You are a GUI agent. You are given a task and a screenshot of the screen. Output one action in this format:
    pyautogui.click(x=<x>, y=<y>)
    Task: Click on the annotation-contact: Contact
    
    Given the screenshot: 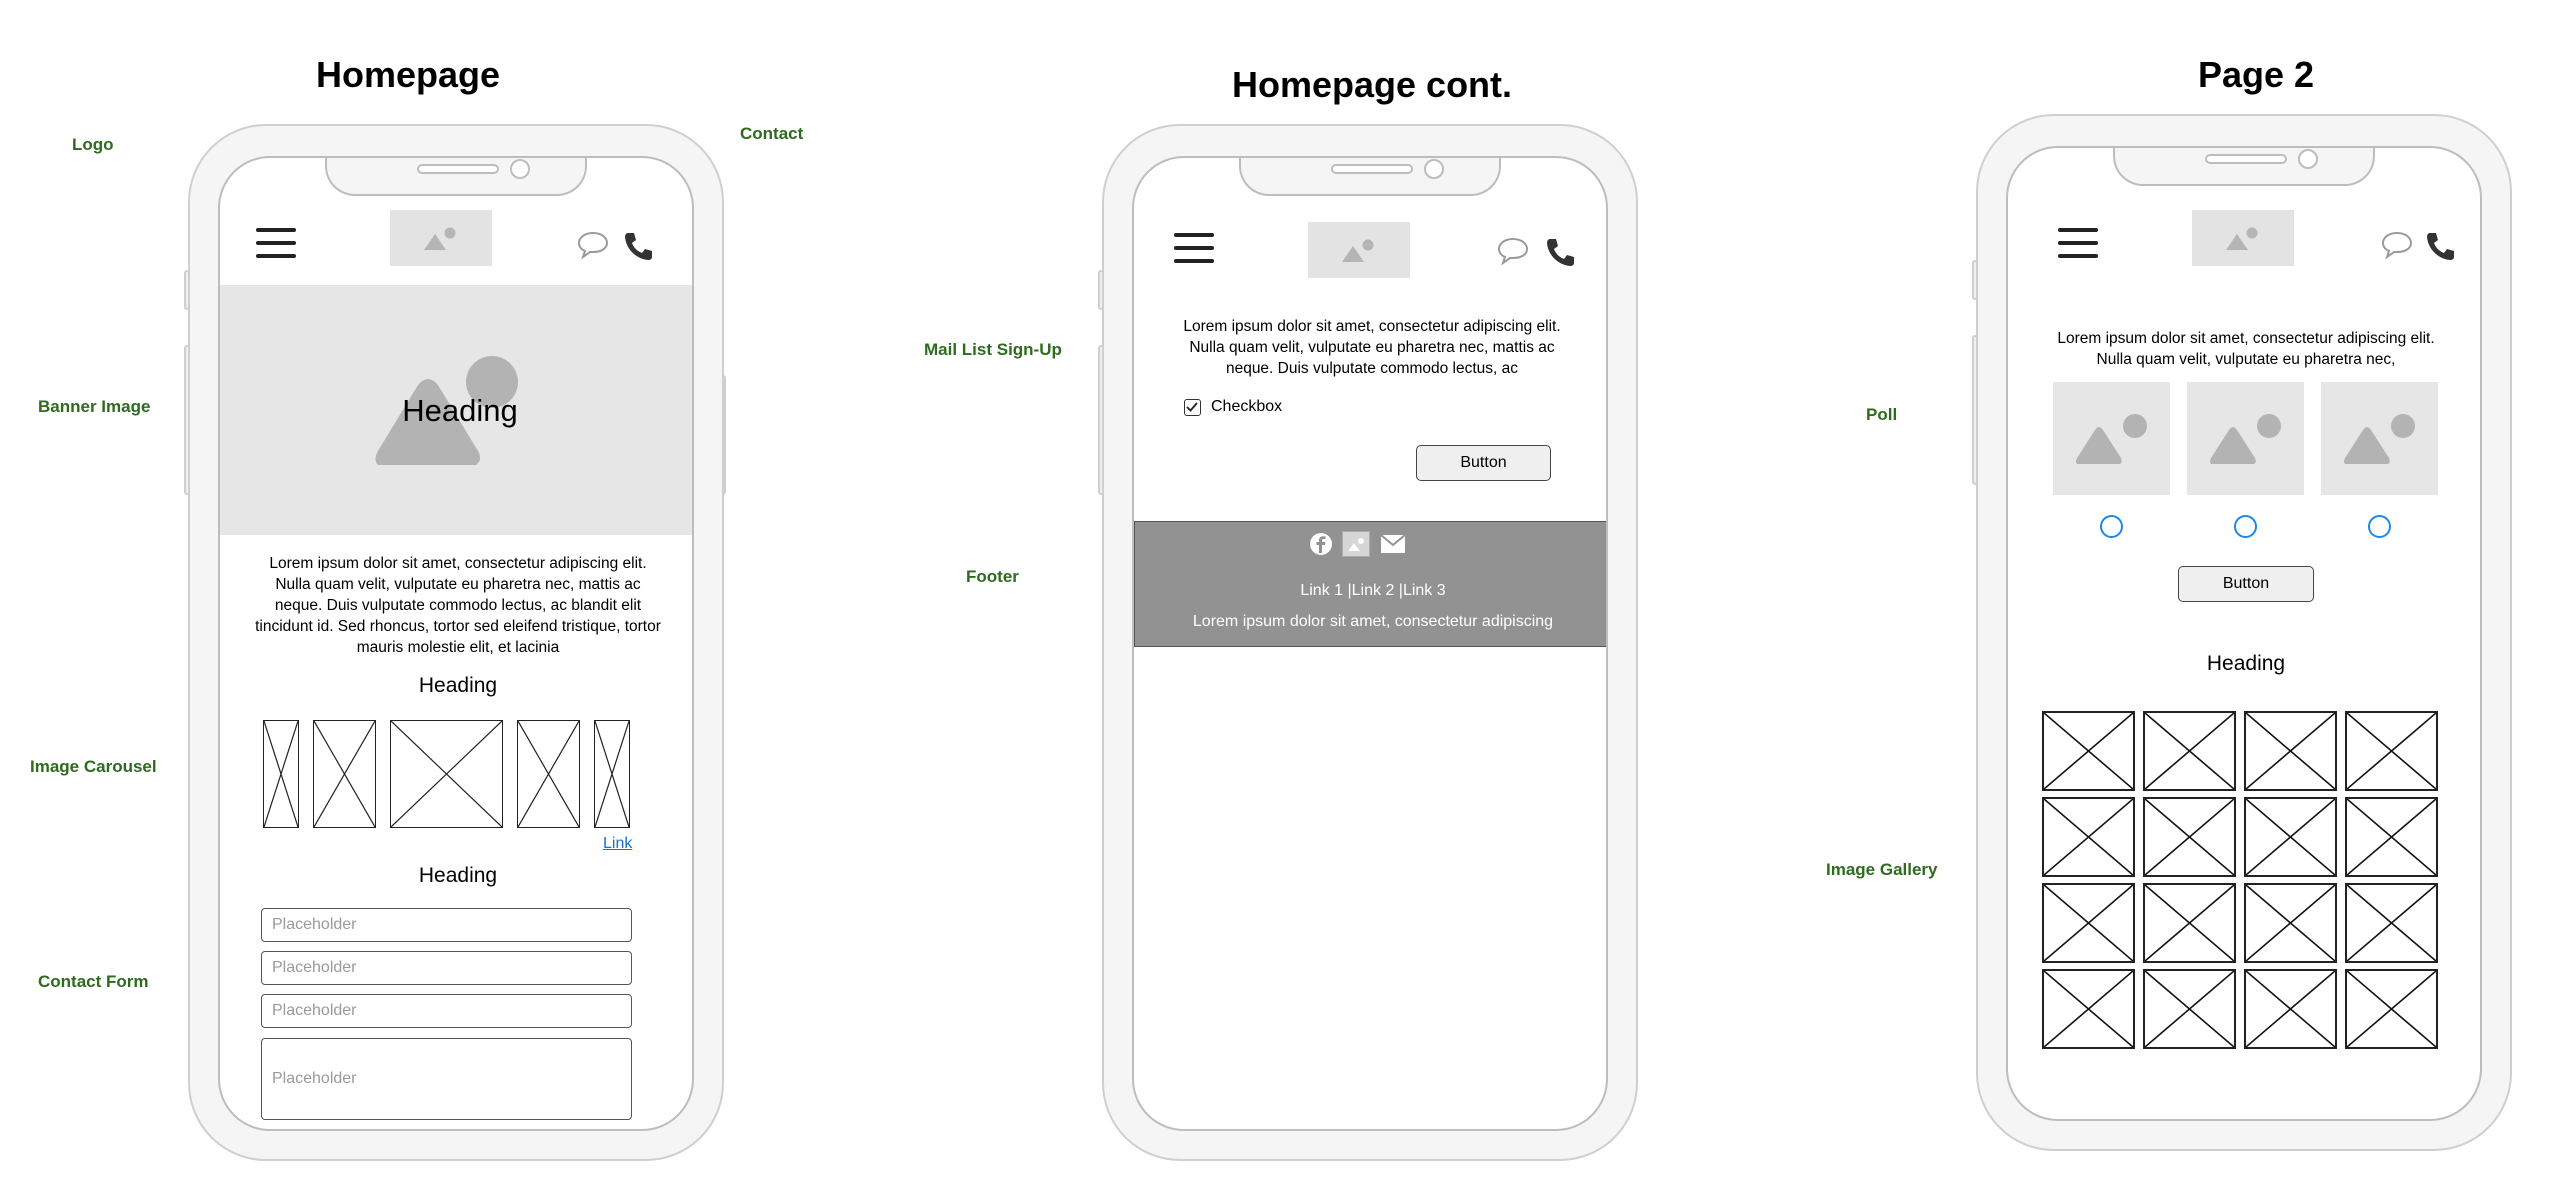 What is the action you would take?
    pyautogui.click(x=772, y=133)
    